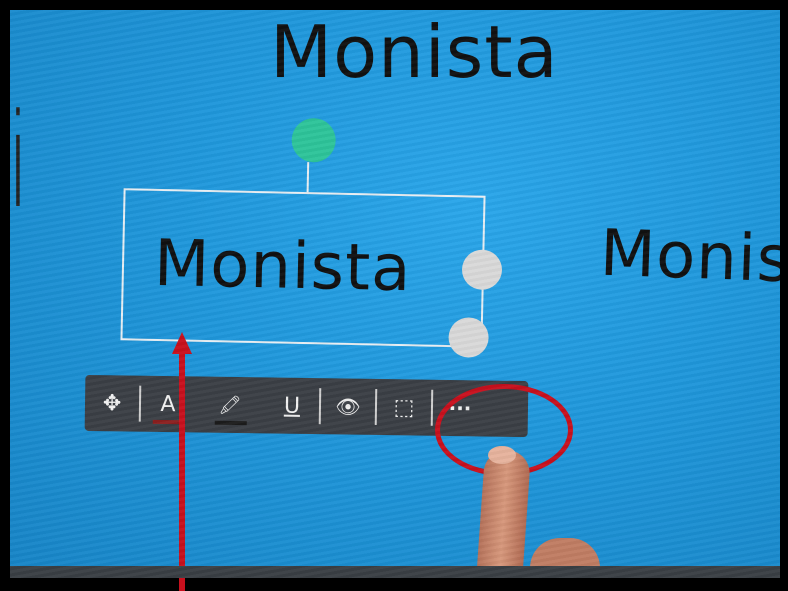 The height and width of the screenshot is (591, 788). Describe the element at coordinates (314, 140) in the screenshot. I see `rotate-handle` at that location.